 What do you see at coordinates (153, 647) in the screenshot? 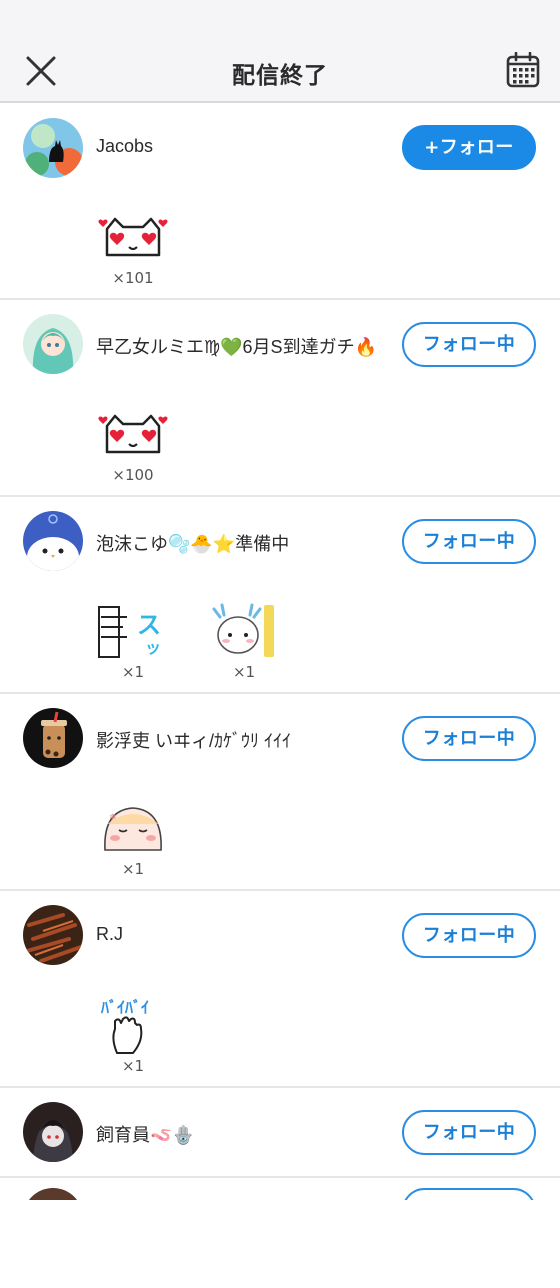
I see `svg-text: ッ` at bounding box center [153, 647].